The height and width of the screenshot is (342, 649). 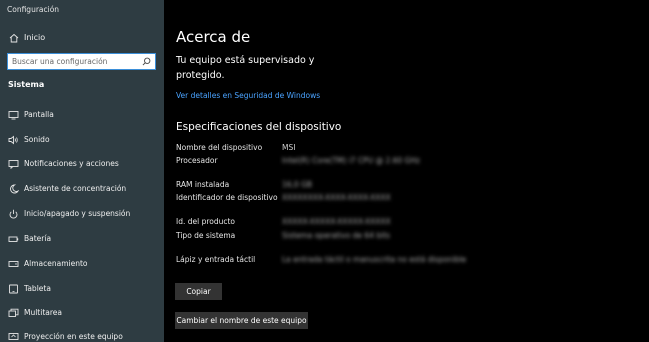 I want to click on sidebar-item-pantalla: Pantalla, so click(x=82, y=115).